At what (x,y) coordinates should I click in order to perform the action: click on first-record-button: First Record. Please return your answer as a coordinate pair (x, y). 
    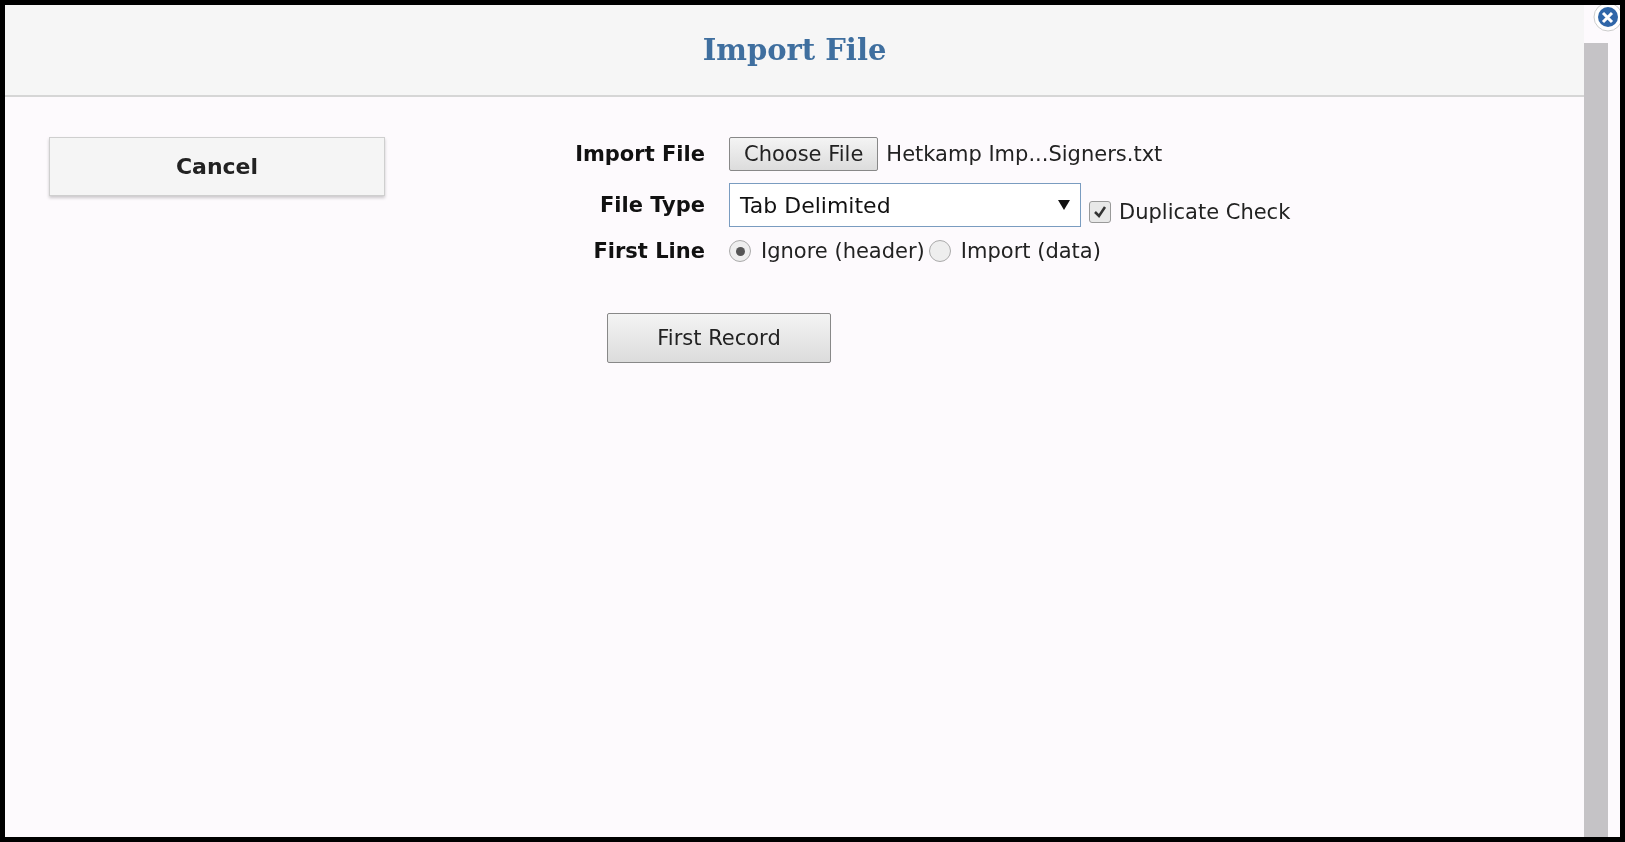
    Looking at the image, I should click on (719, 338).